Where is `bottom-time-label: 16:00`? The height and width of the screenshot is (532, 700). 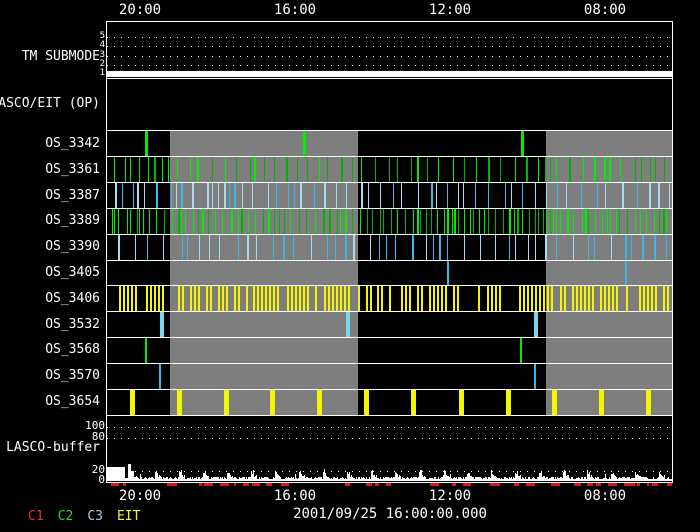
bottom-time-label: 16:00 is located at coordinates (295, 496).